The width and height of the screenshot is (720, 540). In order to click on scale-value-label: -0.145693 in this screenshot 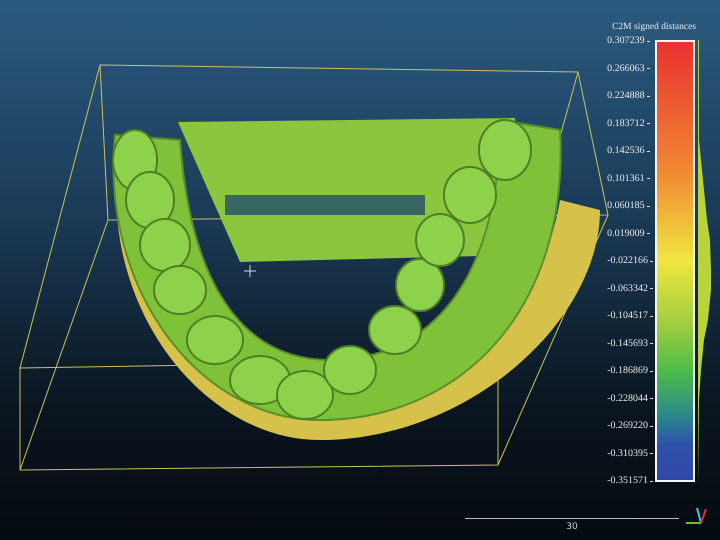, I will do `click(627, 343)`.